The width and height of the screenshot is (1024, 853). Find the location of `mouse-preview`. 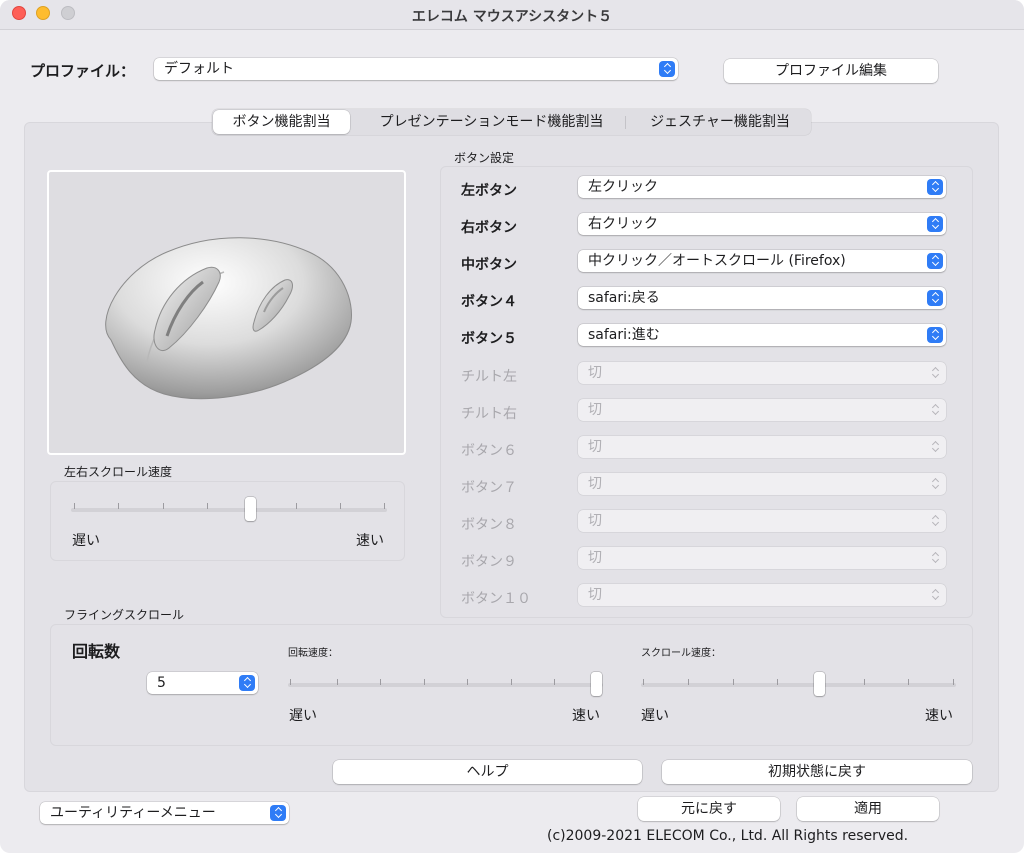

mouse-preview is located at coordinates (226, 312).